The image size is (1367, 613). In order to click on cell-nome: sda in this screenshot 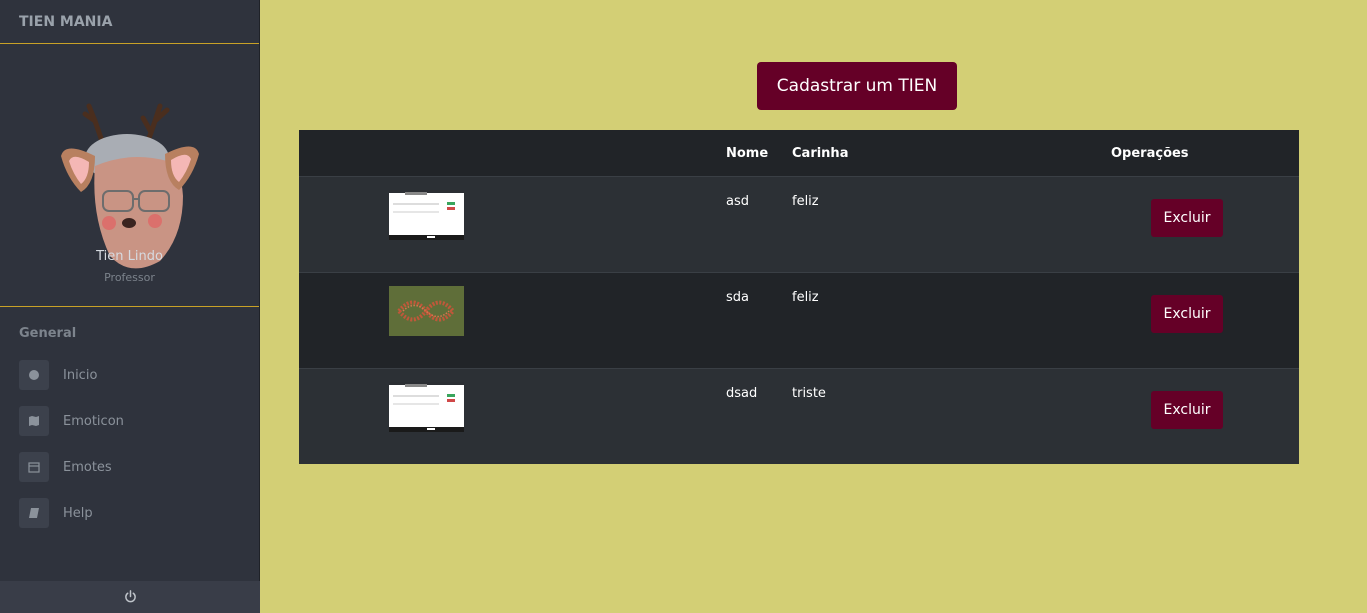, I will do `click(737, 297)`.